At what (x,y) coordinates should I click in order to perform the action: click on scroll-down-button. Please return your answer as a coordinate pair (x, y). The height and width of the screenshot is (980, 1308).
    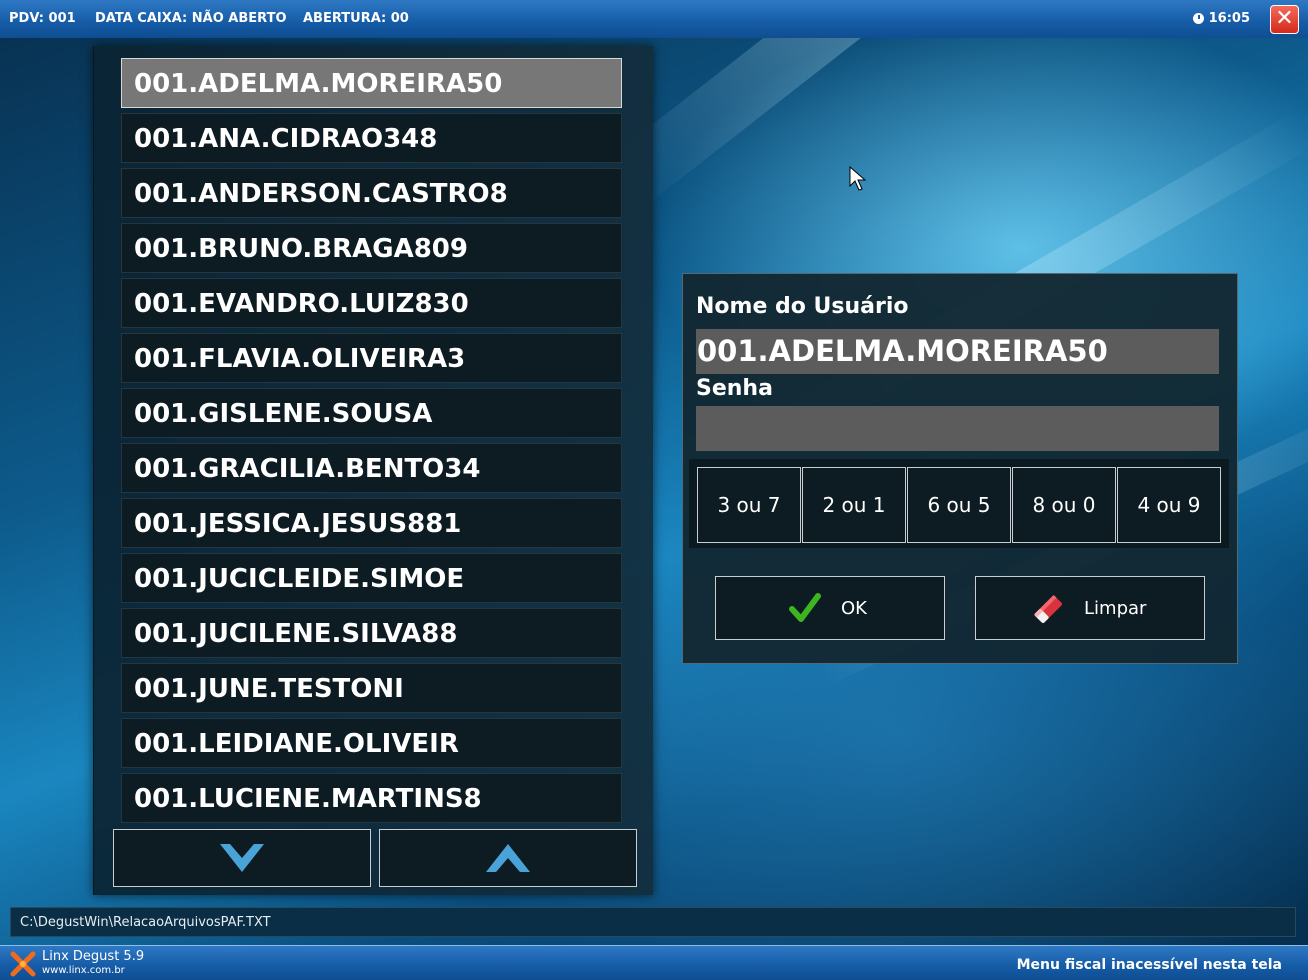
    Looking at the image, I should click on (242, 858).